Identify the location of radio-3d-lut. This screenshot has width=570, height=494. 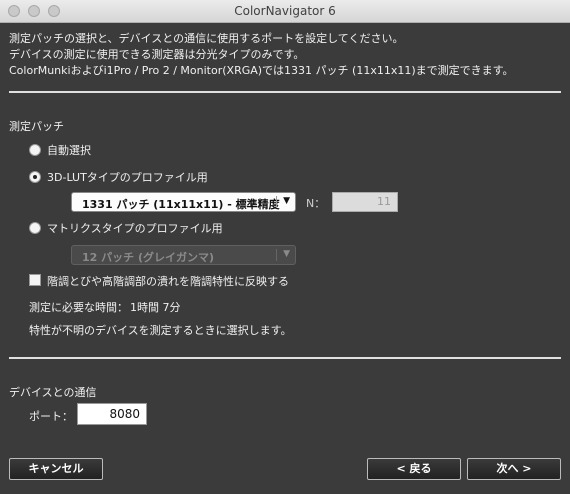
(35, 177).